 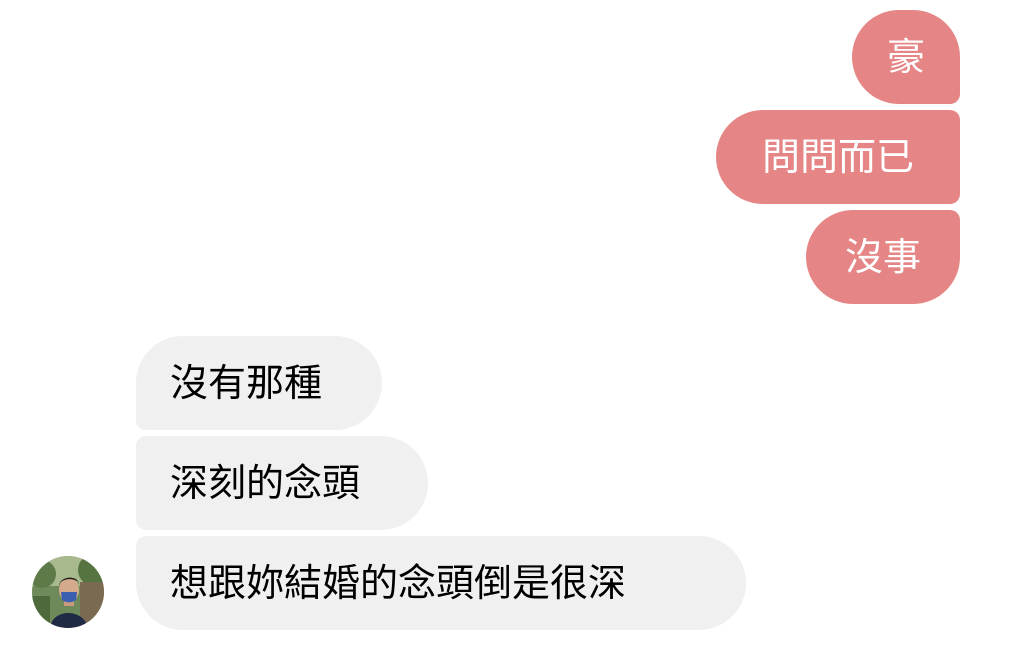 I want to click on outgoing-message: 問問而已, so click(x=838, y=157).